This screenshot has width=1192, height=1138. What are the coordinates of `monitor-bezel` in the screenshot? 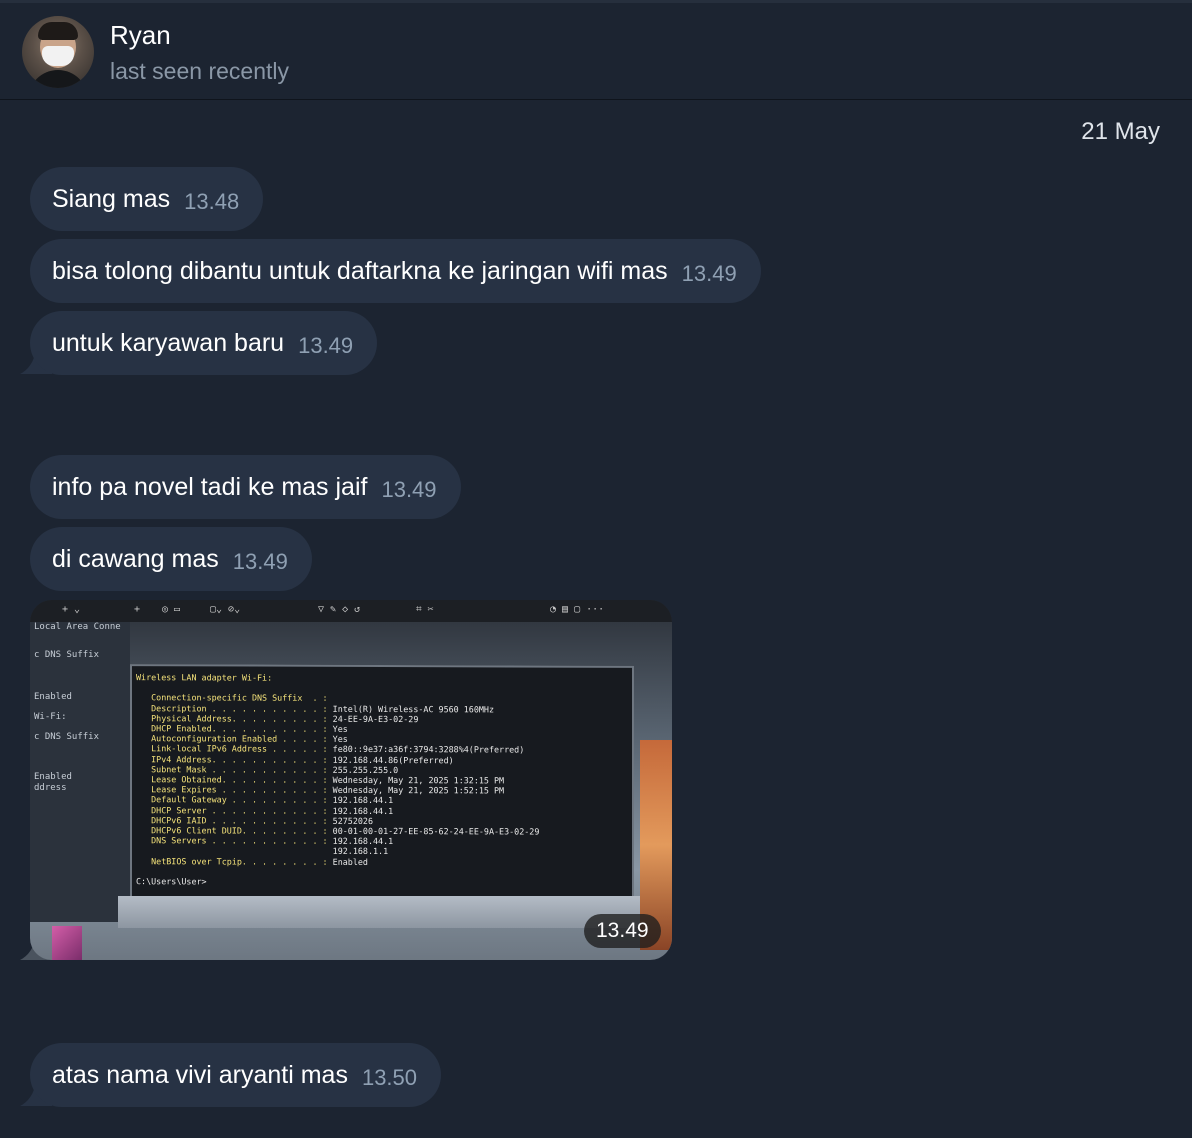 It's located at (383, 912).